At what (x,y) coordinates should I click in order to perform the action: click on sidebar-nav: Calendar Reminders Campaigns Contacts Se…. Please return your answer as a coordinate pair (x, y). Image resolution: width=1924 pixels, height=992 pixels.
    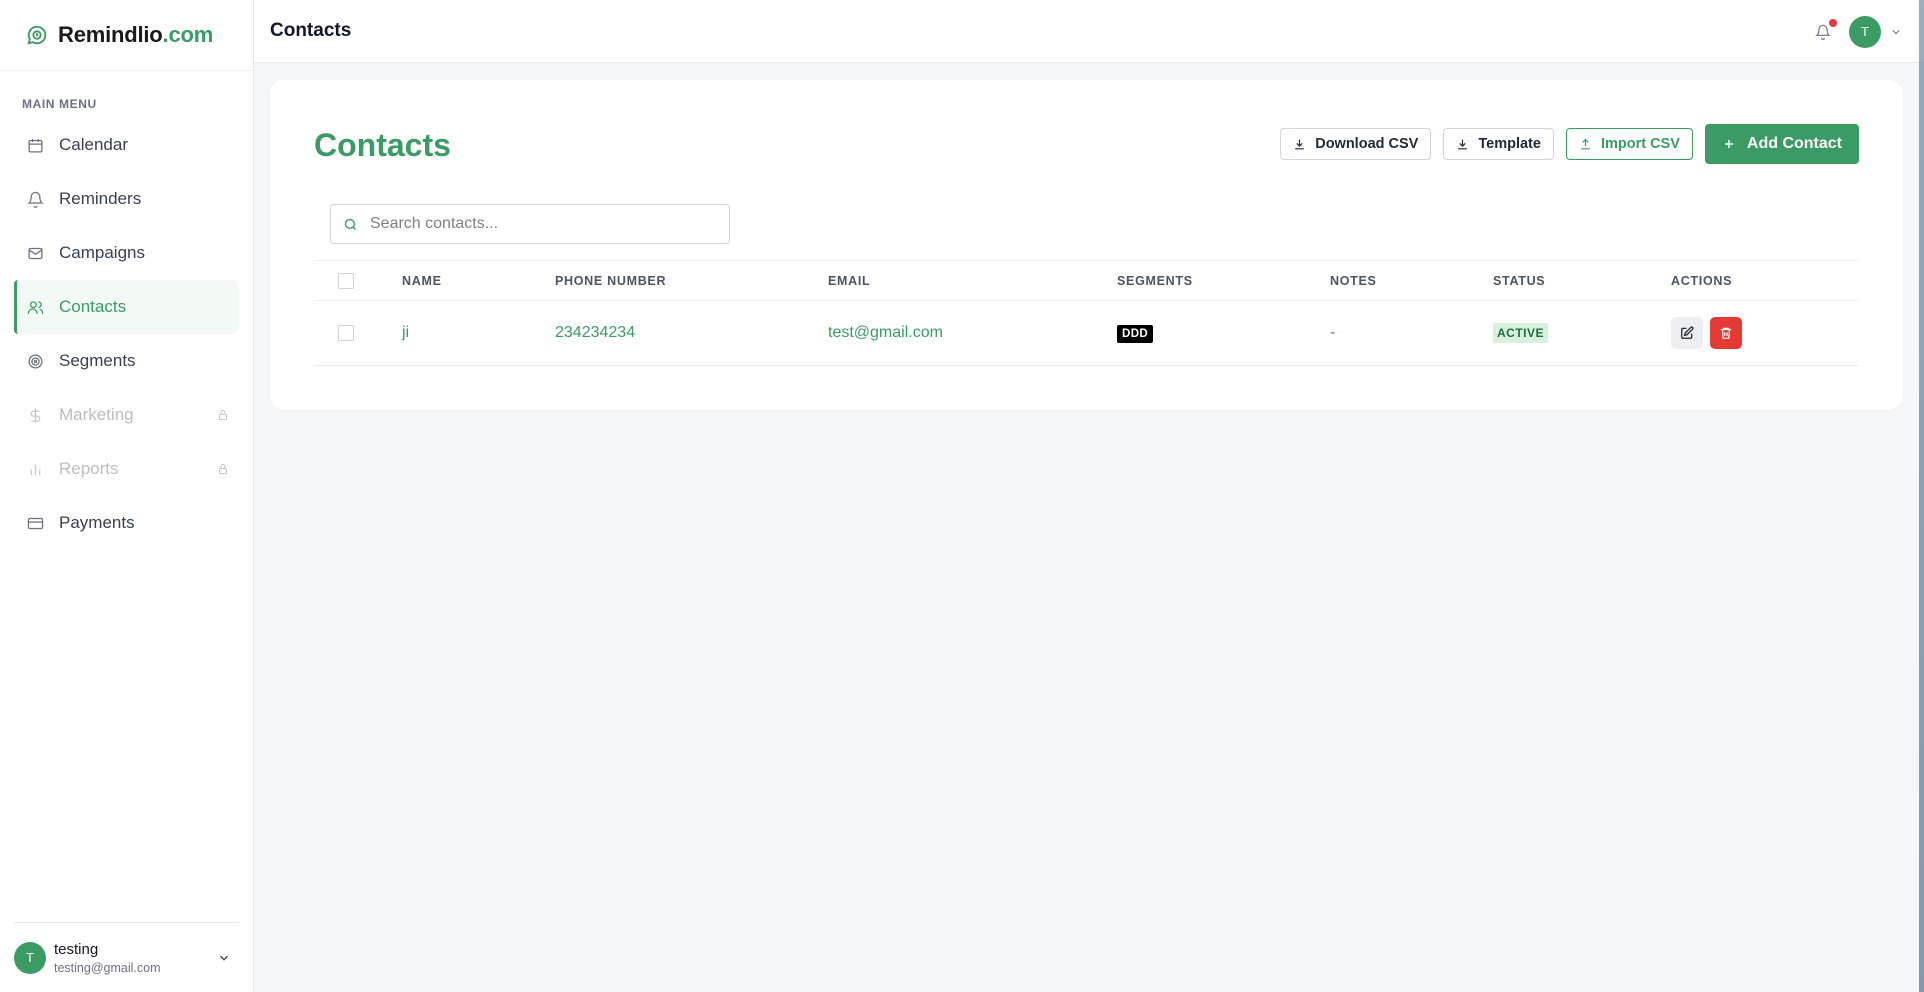
    Looking at the image, I should click on (126, 334).